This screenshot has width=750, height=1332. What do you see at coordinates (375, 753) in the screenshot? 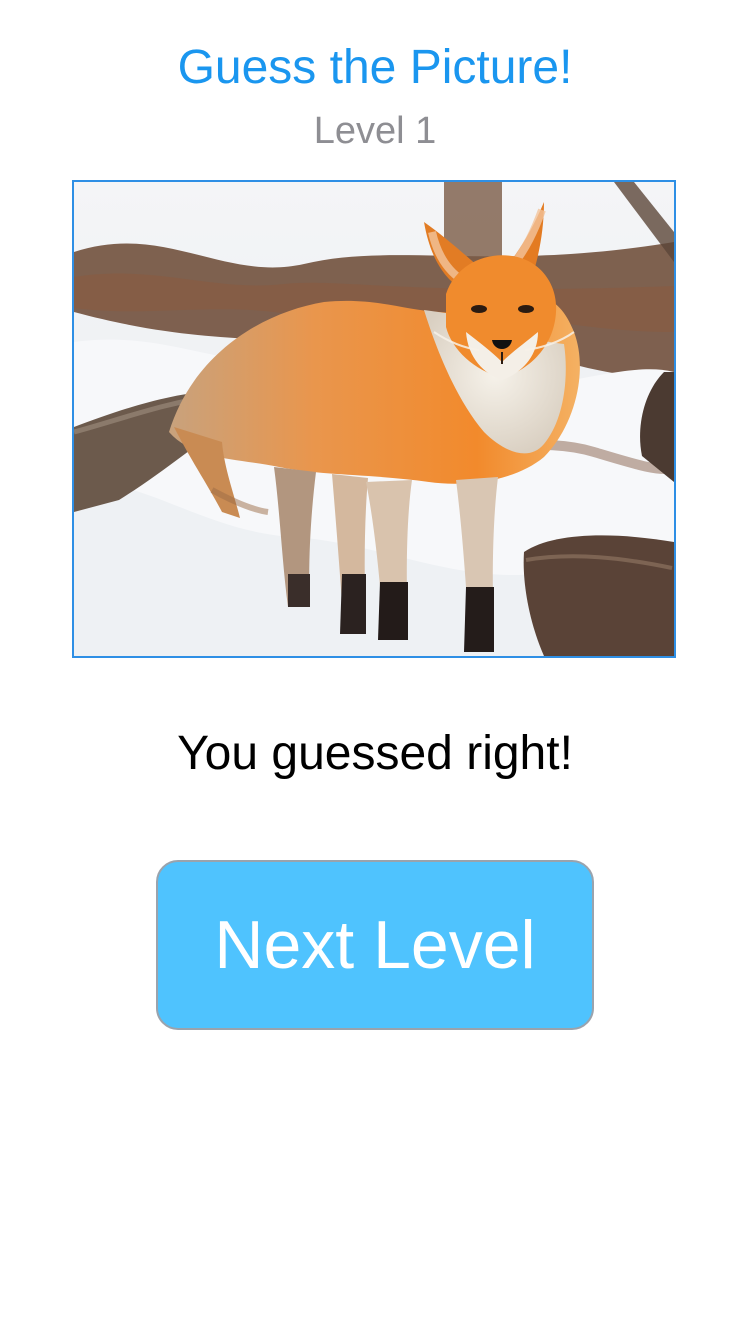
I see `result-message: You guessed right!` at bounding box center [375, 753].